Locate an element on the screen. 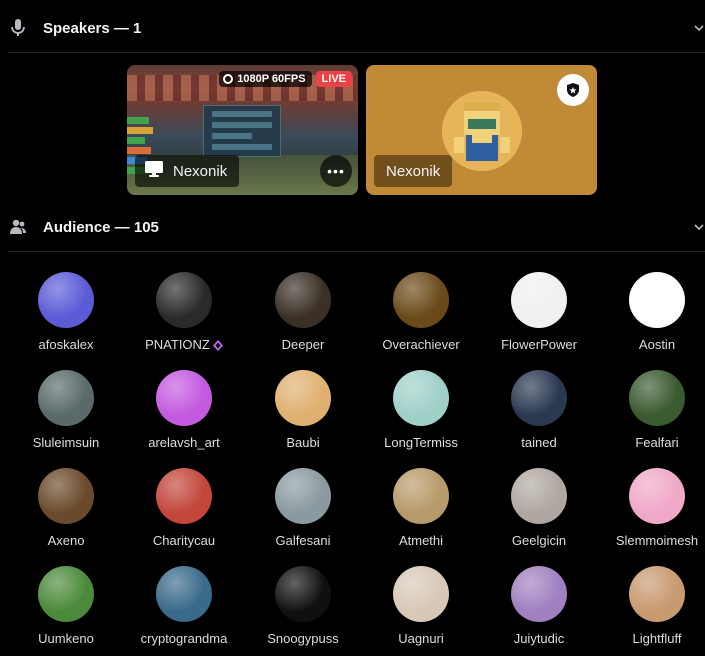  member-name-text: FlowerPower is located at coordinates (539, 344).